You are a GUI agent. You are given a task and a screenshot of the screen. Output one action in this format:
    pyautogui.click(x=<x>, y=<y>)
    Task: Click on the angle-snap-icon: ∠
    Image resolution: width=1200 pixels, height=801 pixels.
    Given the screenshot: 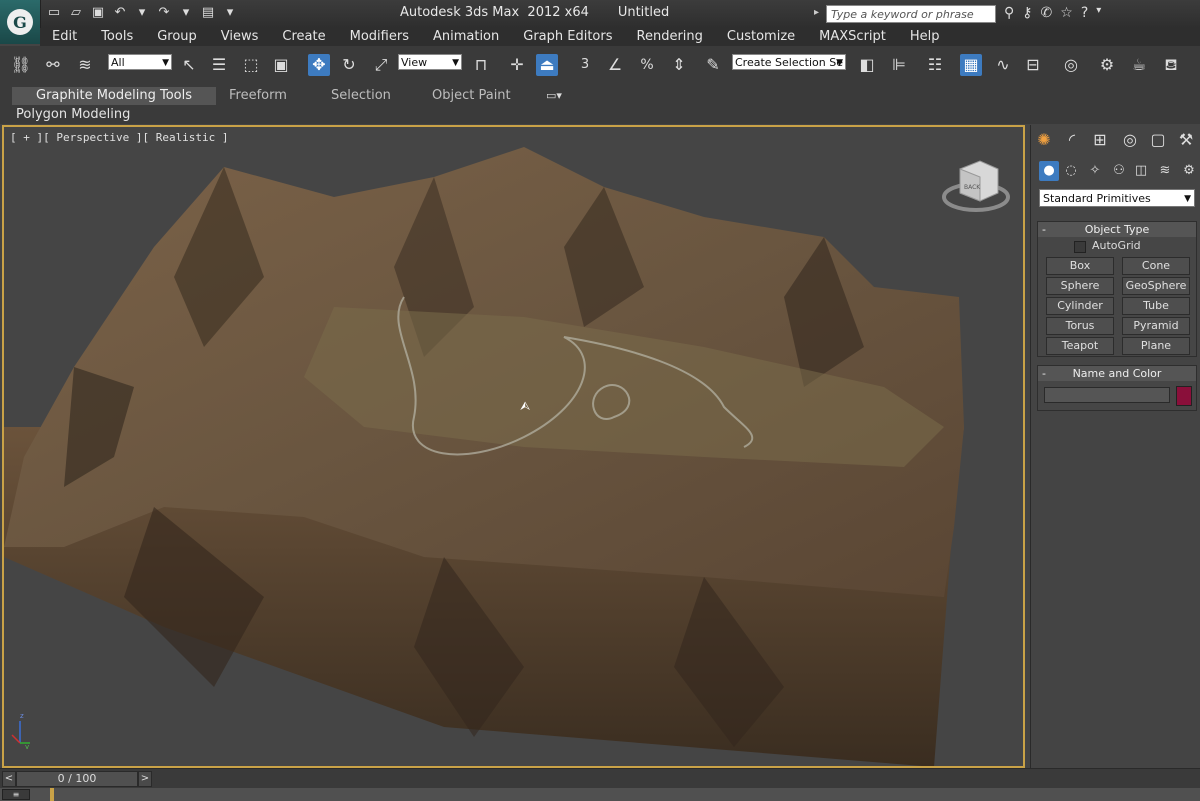 What is the action you would take?
    pyautogui.click(x=615, y=65)
    